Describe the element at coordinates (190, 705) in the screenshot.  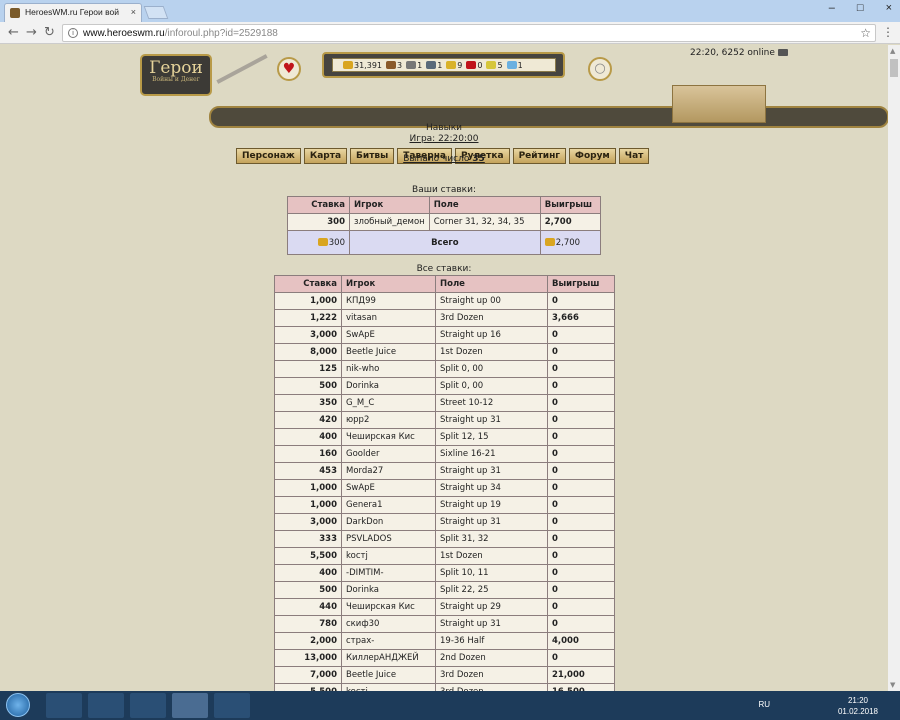
I see `chrome-icon` at that location.